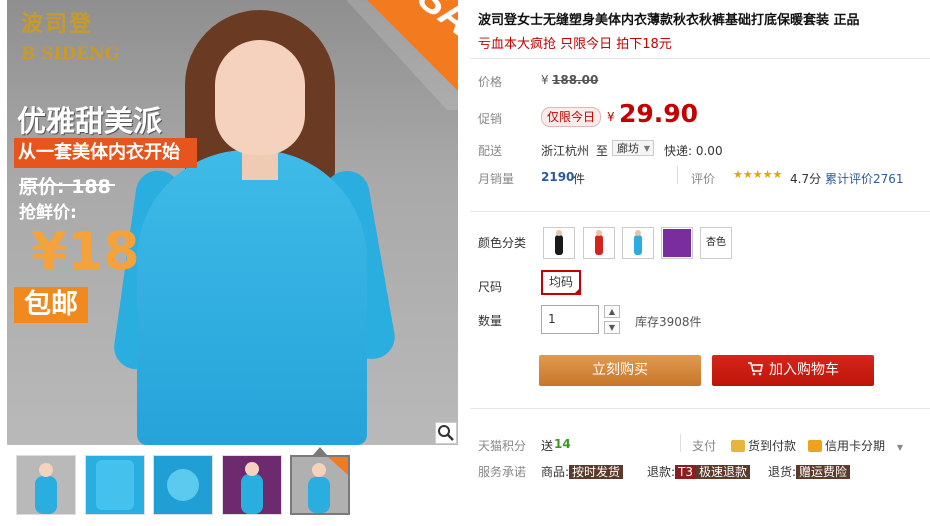 The height and width of the screenshot is (526, 930). What do you see at coordinates (490, 151) in the screenshot?
I see `delivery-label: 配送` at bounding box center [490, 151].